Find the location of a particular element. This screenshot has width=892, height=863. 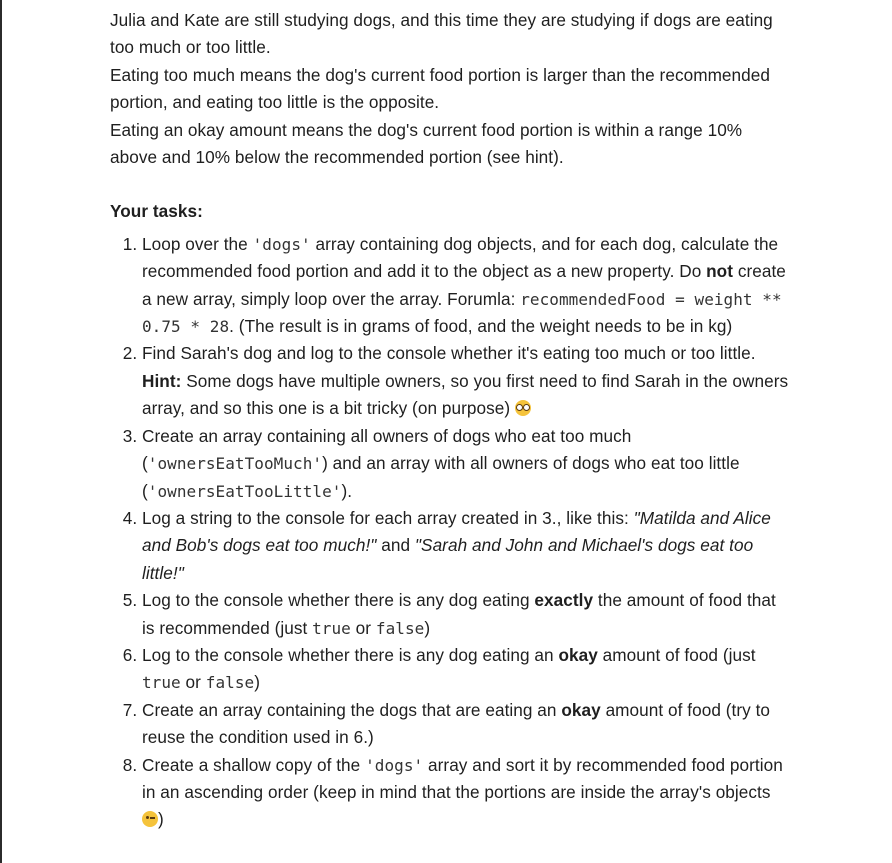

hint-label: Hint: is located at coordinates (162, 380).